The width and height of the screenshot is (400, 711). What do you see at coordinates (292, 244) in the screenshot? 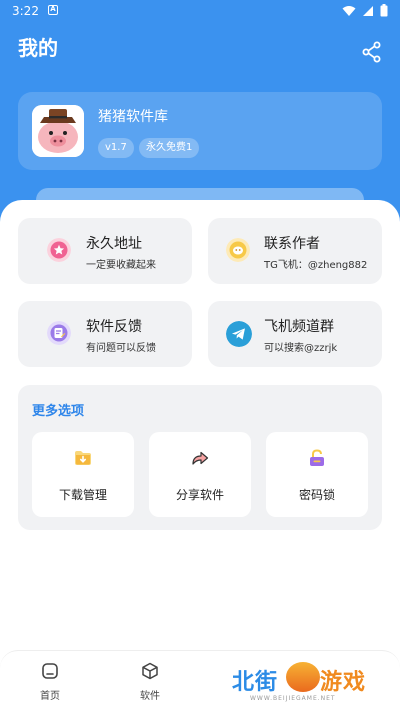
I see `tile-title: 联系作者` at bounding box center [292, 244].